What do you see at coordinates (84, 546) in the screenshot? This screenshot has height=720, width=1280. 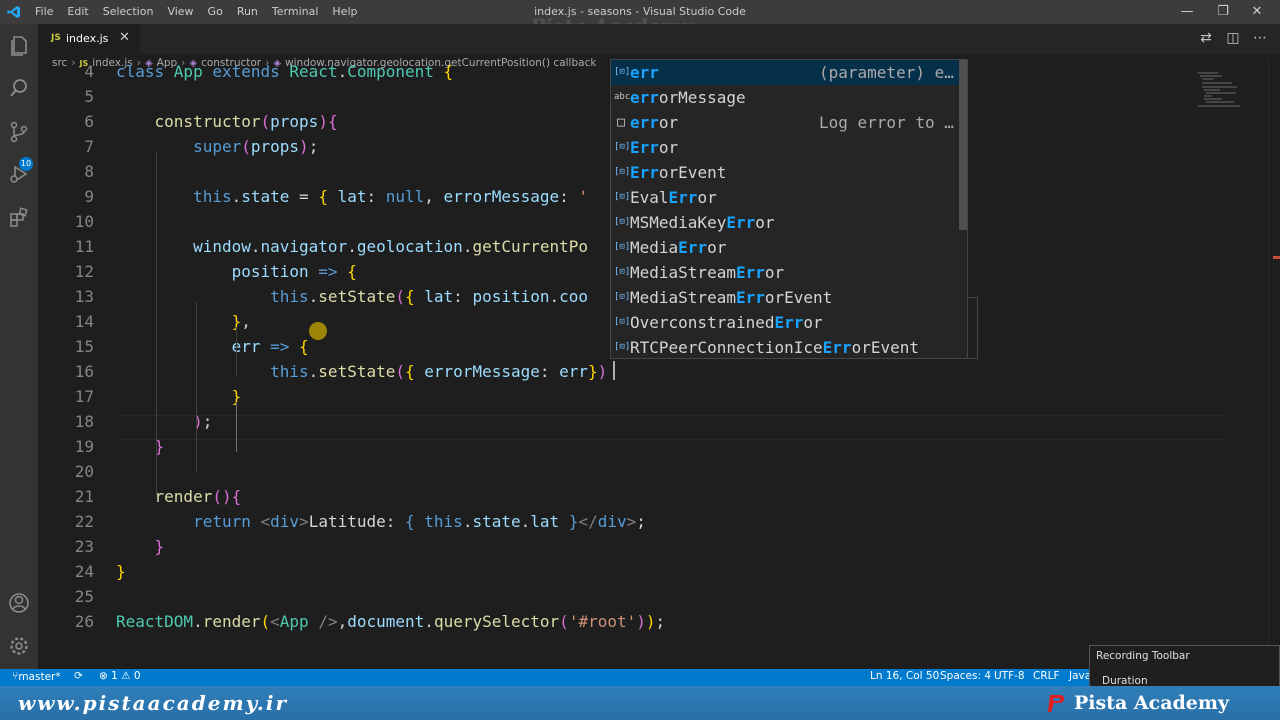 I see `line-number: 23` at bounding box center [84, 546].